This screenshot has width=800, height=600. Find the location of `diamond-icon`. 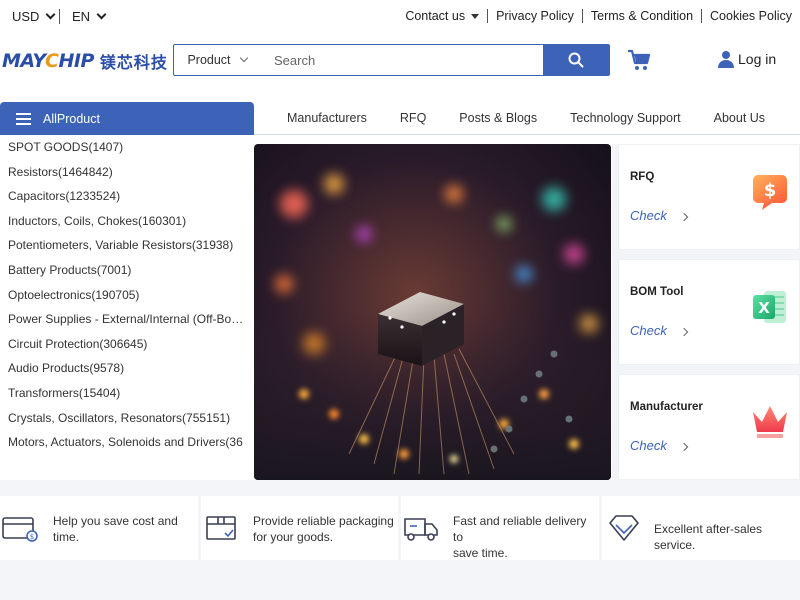

diamond-icon is located at coordinates (624, 528).